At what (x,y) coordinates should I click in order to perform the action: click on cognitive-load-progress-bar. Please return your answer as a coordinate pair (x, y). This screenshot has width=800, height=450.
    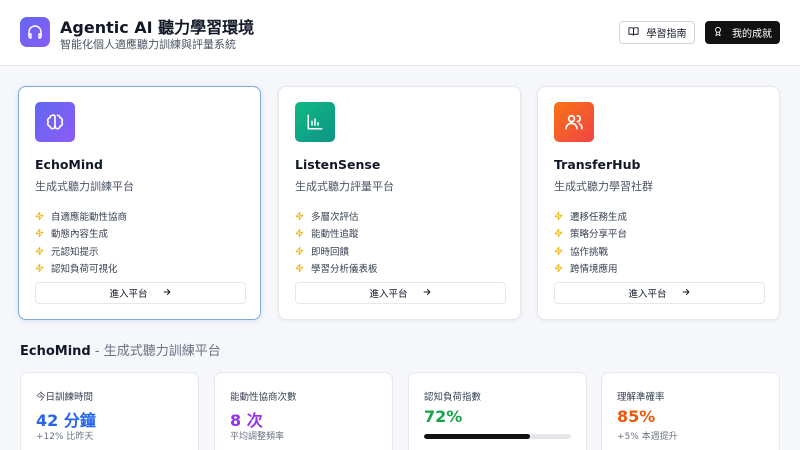
    Looking at the image, I should click on (497, 436).